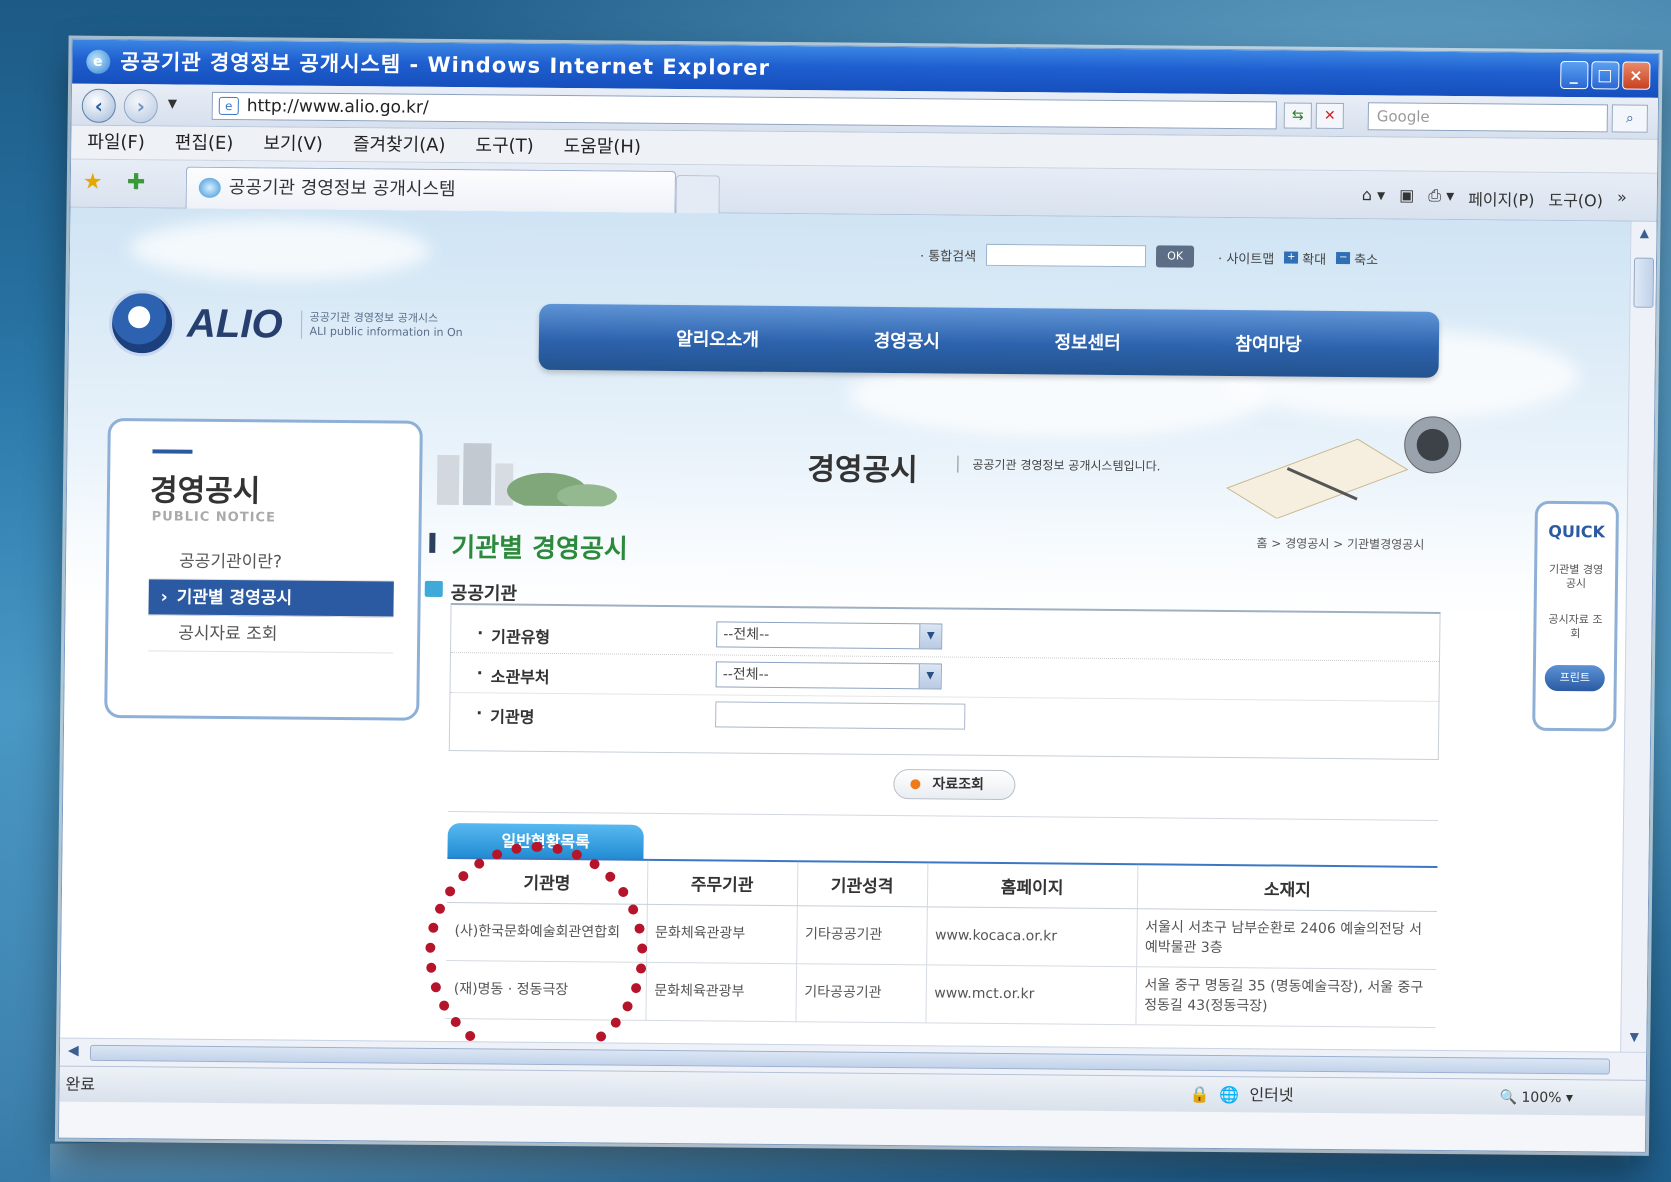 This screenshot has width=1671, height=1182. What do you see at coordinates (280, 249) in the screenshot?
I see `cloud-decoration` at bounding box center [280, 249].